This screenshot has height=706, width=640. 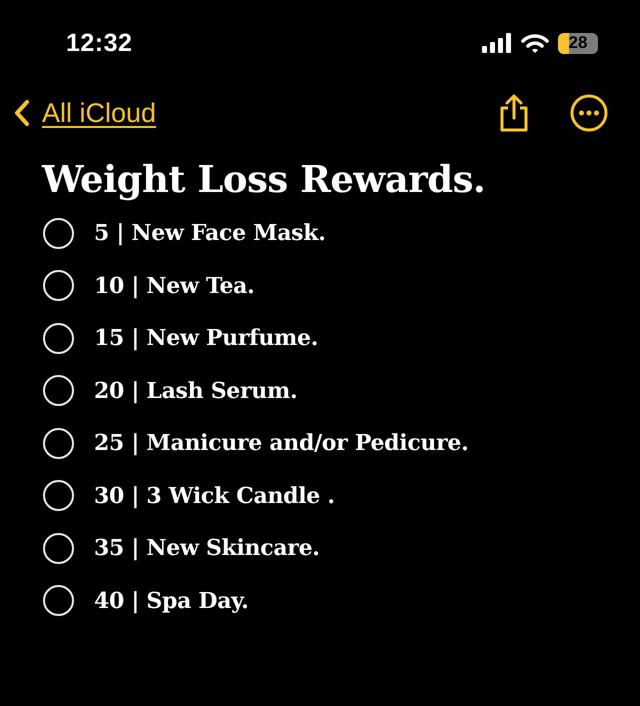 I want to click on more-icon, so click(x=589, y=113).